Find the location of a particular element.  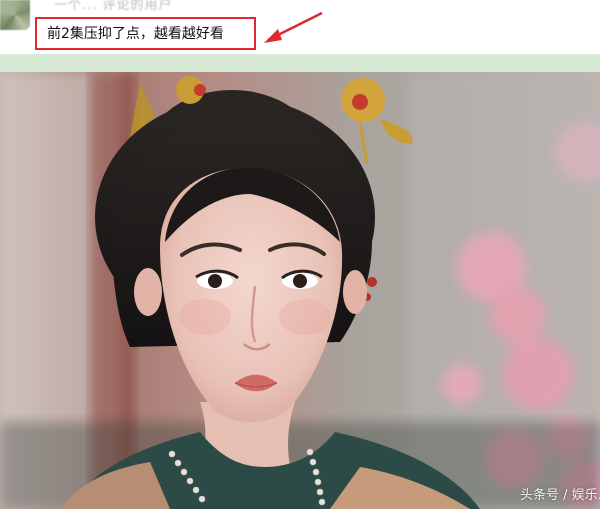

arrow-icon is located at coordinates (293, 27).